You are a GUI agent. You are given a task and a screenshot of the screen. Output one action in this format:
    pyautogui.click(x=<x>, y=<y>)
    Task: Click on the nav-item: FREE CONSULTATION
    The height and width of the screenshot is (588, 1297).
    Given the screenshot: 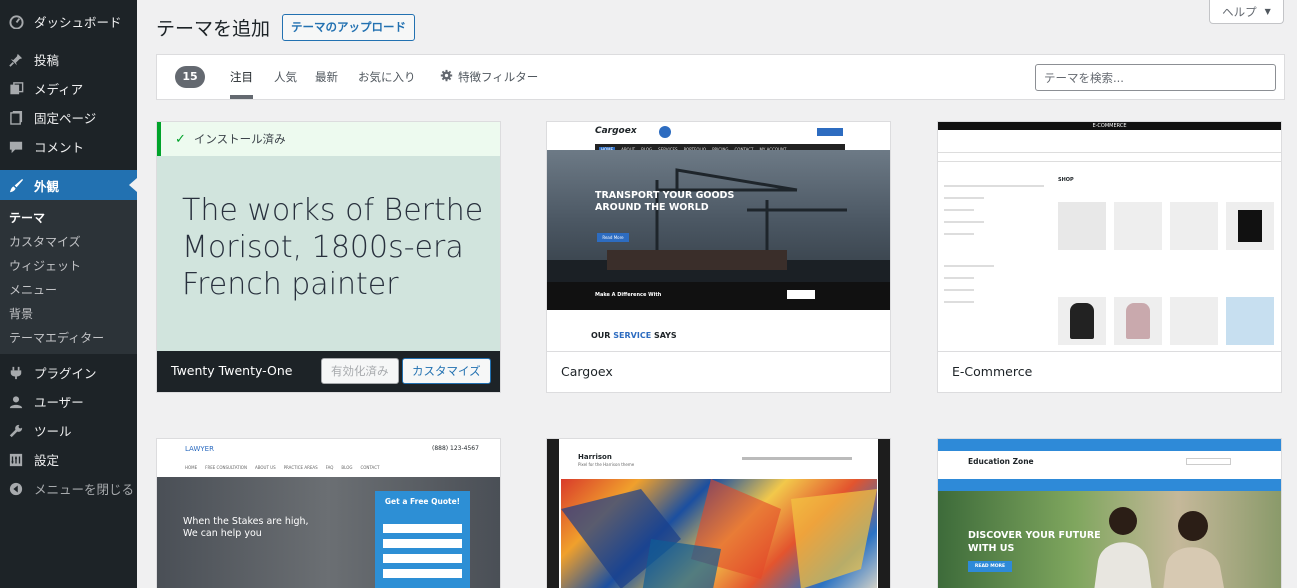 What is the action you would take?
    pyautogui.click(x=226, y=467)
    